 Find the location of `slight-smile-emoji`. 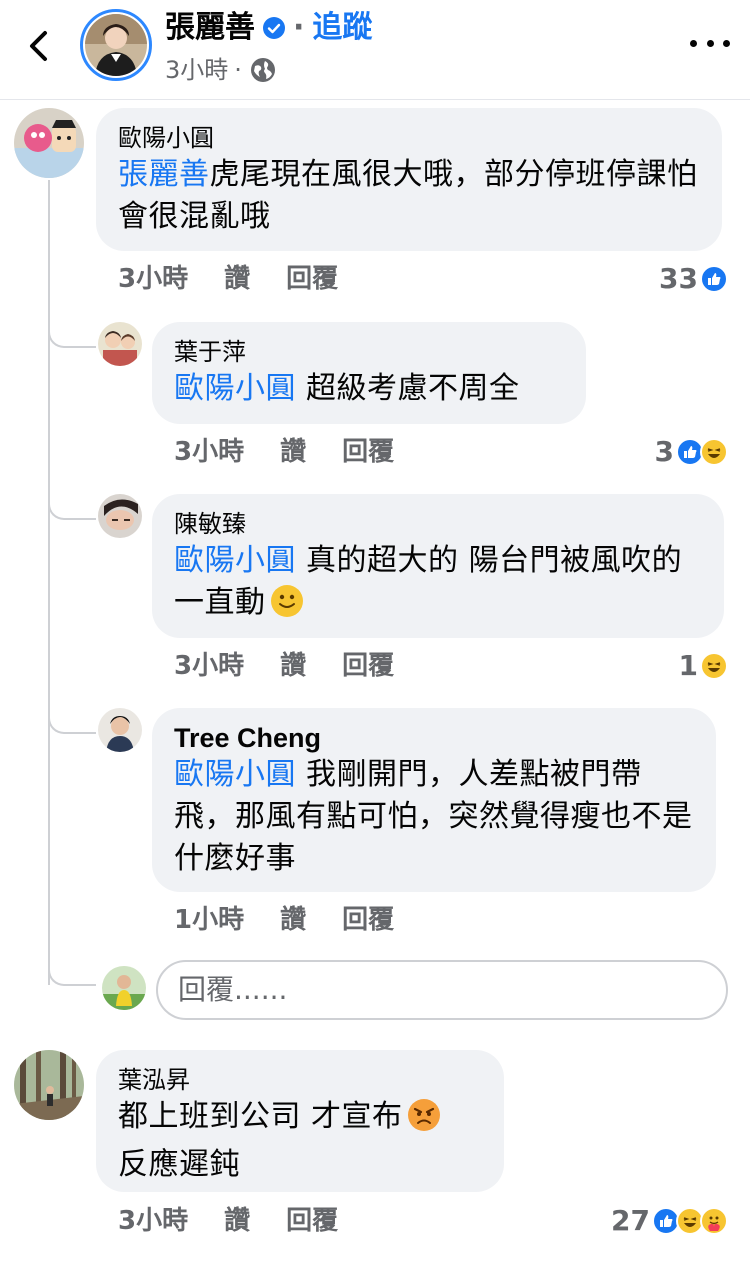

slight-smile-emoji is located at coordinates (287, 607).